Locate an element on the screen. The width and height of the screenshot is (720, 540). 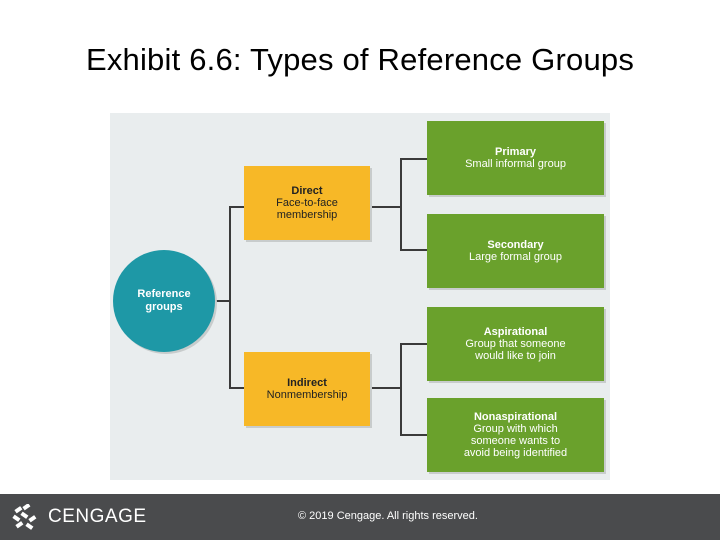
direct-line1: Face-to-face is located at coordinates (307, 203).